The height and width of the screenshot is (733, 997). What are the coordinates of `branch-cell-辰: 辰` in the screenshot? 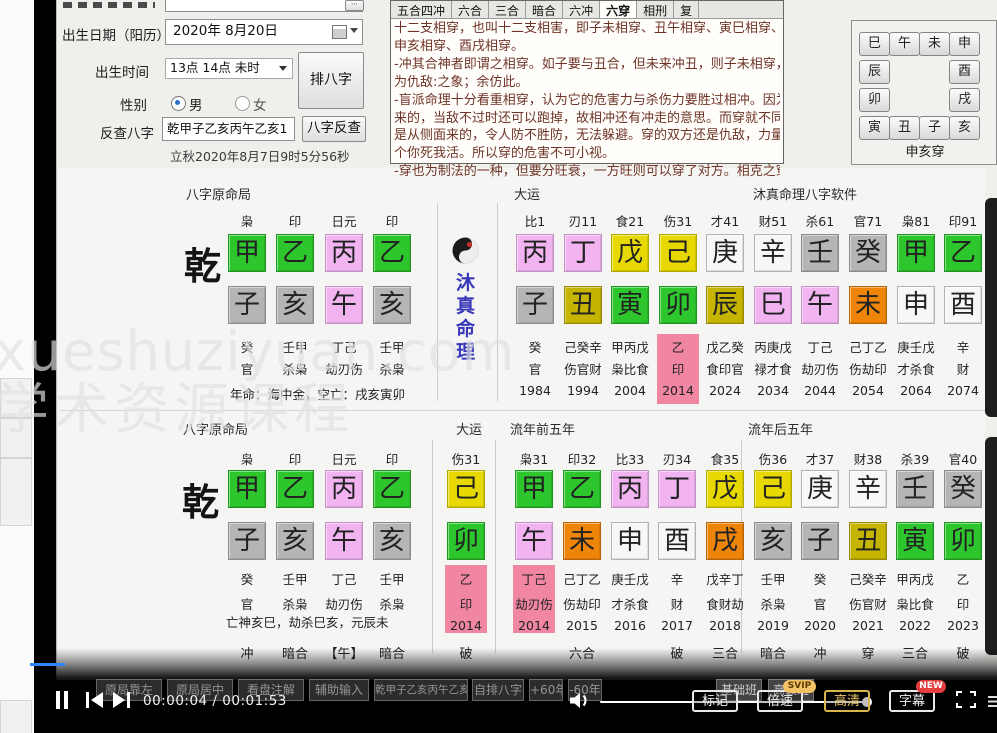 It's located at (725, 305).